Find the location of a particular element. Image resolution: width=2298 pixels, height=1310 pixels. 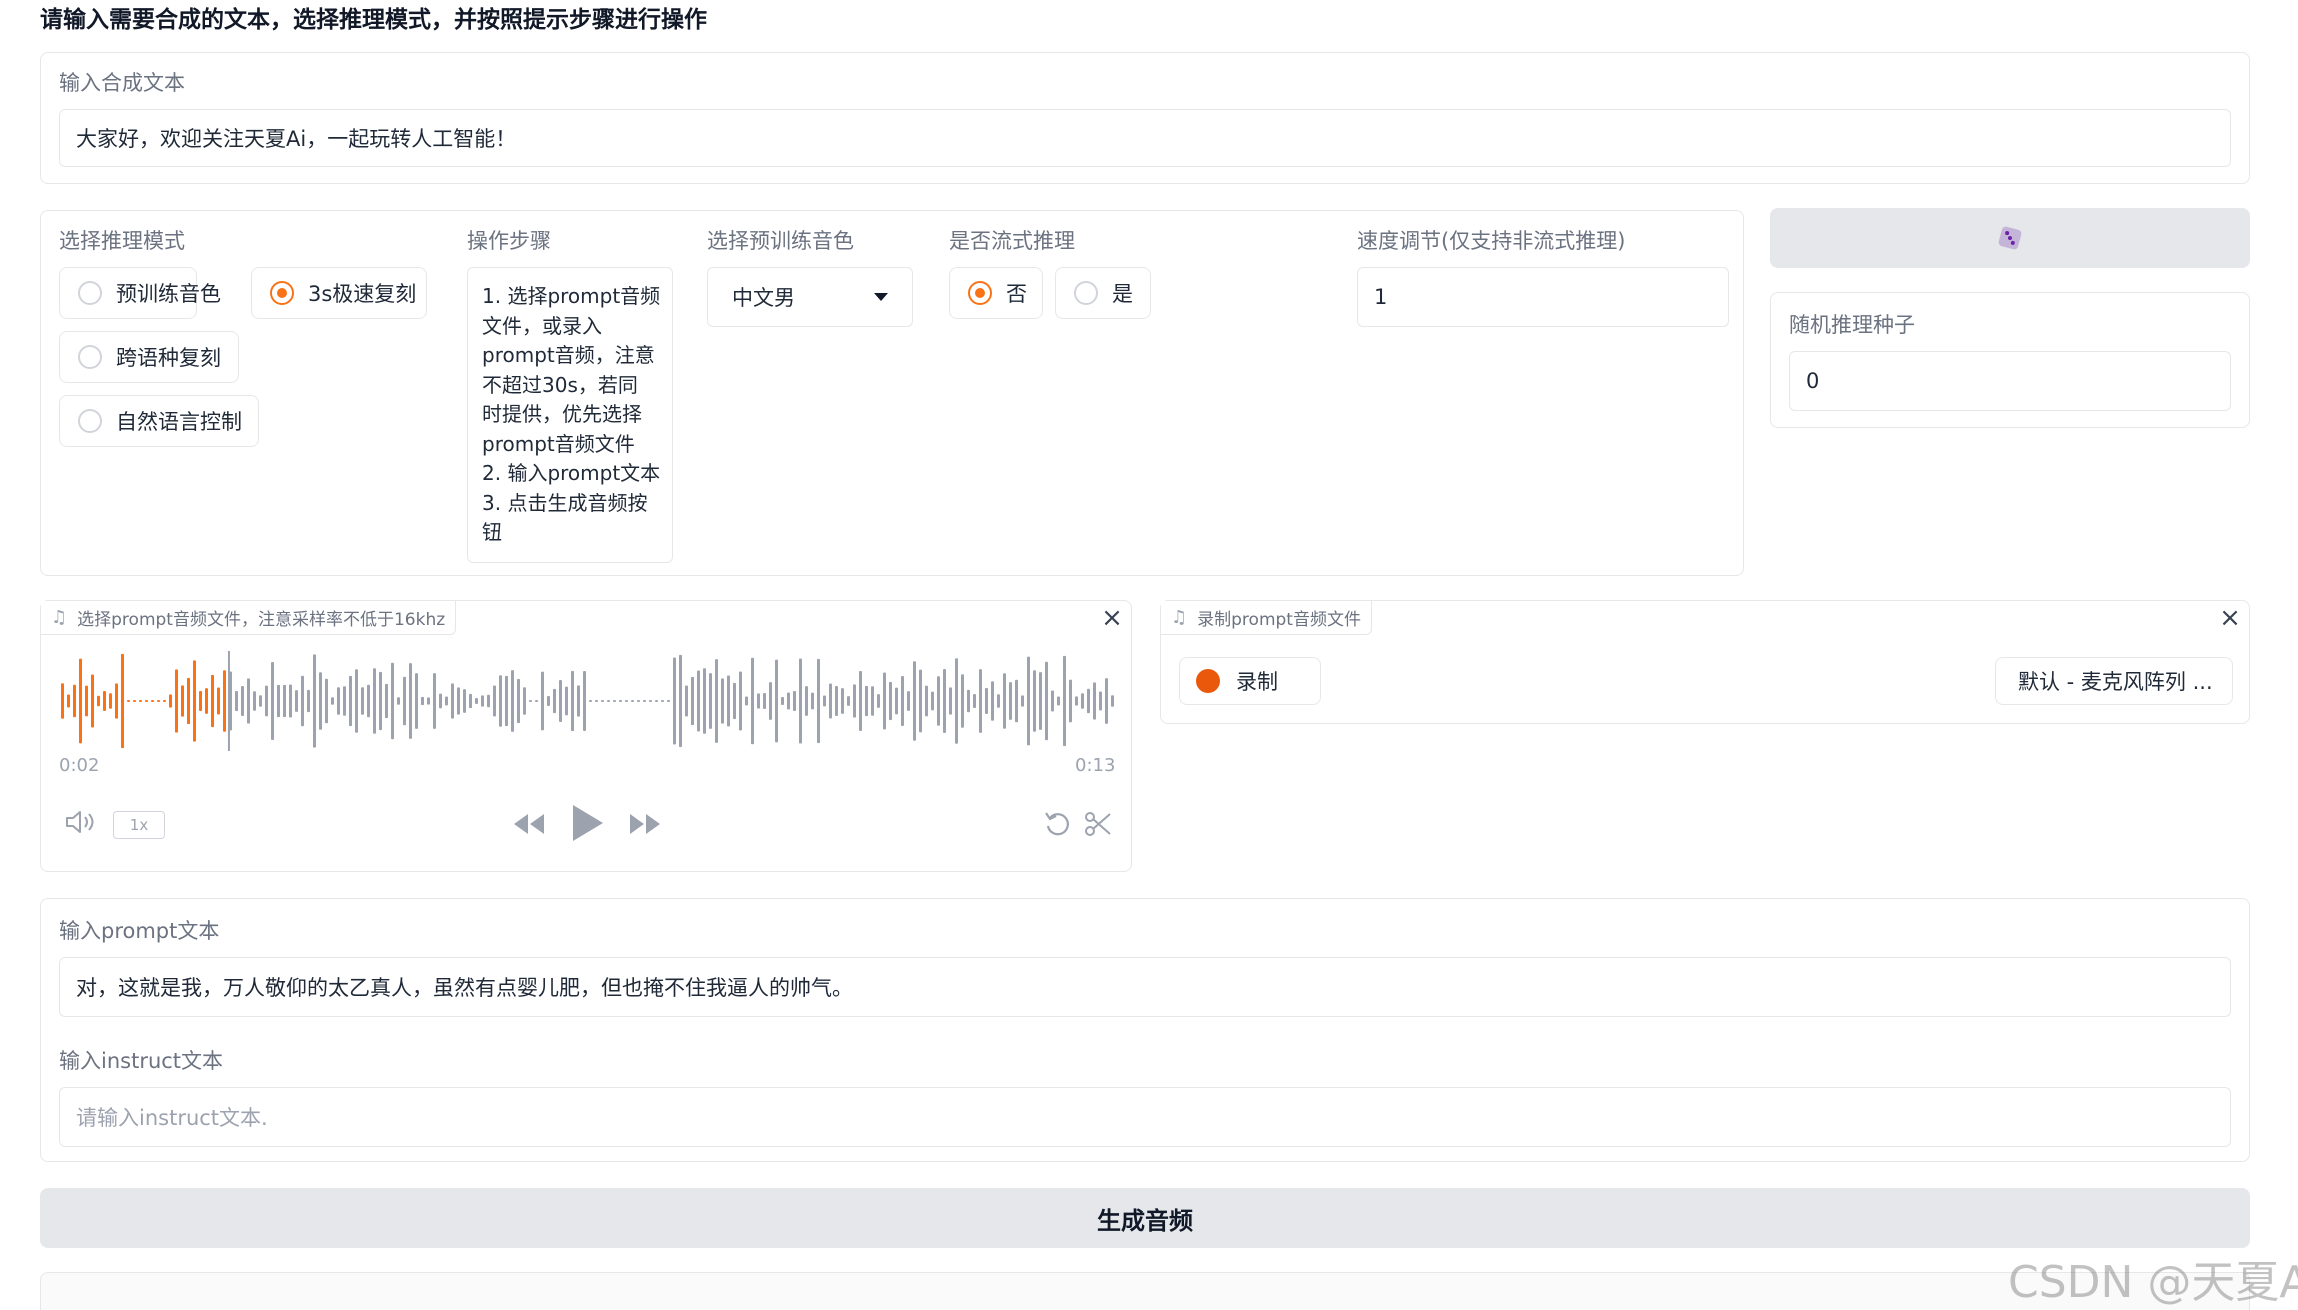

music-note-icon: ♫ is located at coordinates (1179, 617).